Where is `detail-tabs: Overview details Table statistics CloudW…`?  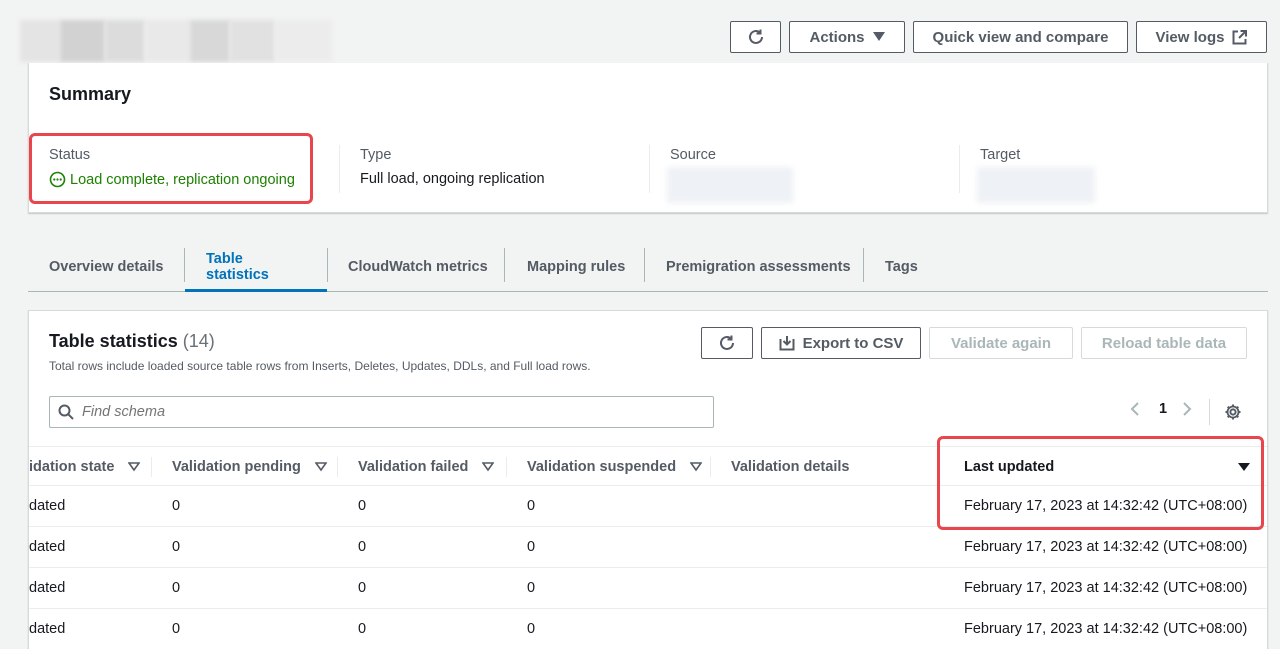 detail-tabs: Overview details Table statistics CloudW… is located at coordinates (648, 268).